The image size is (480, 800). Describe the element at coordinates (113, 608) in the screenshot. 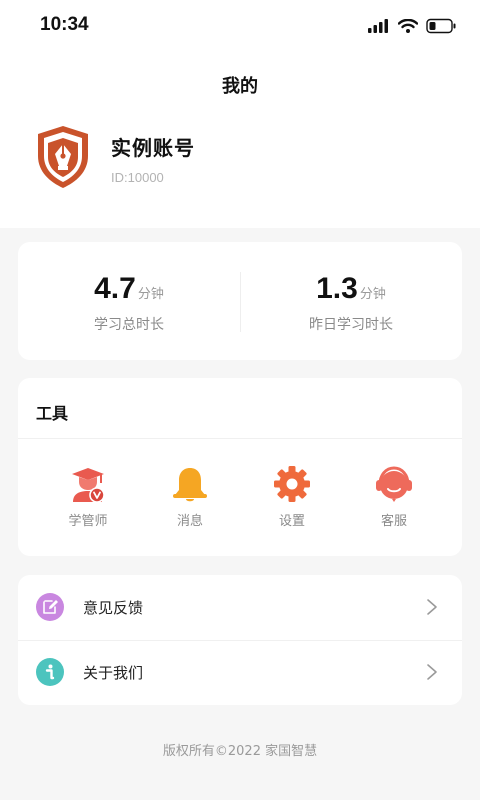

I see `menu-label: 意见反馈` at that location.